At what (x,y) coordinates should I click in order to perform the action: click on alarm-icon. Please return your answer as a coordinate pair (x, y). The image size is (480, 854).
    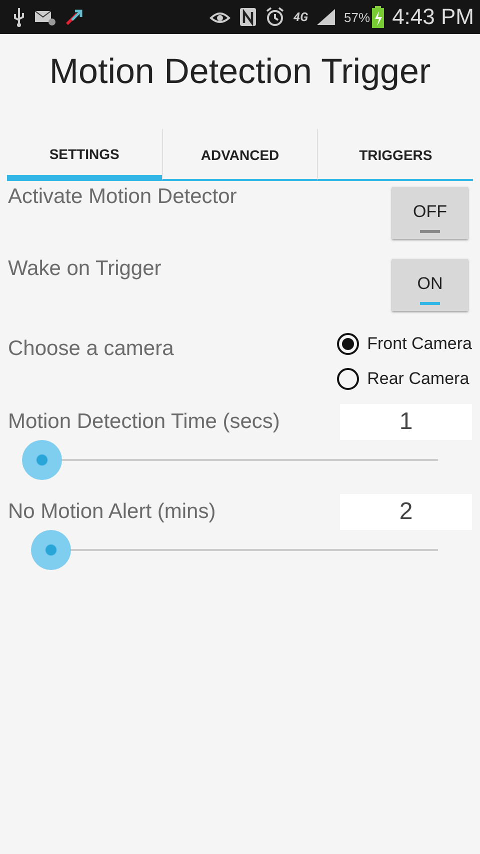
    Looking at the image, I should click on (275, 17).